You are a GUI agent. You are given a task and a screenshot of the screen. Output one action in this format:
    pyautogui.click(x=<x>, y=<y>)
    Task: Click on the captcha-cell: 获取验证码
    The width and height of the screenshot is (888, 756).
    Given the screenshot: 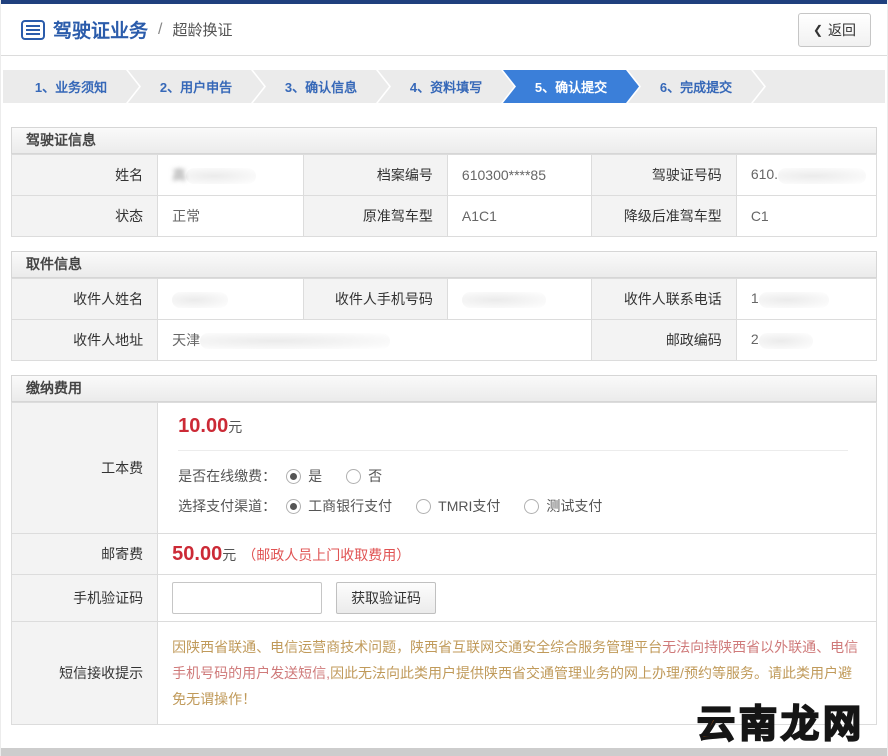 What is the action you would take?
    pyautogui.click(x=517, y=598)
    